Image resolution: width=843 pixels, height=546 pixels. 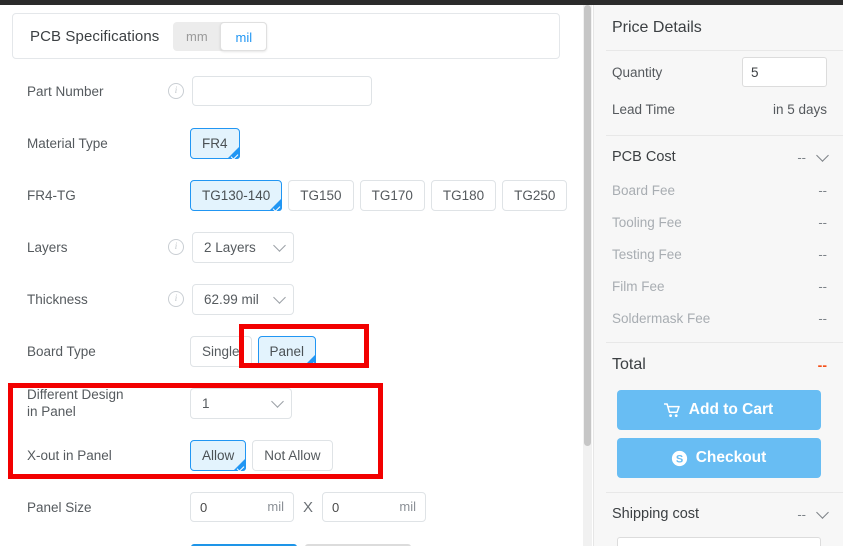 I want to click on row-lead-time: Lead Time in 5 days, so click(x=718, y=109).